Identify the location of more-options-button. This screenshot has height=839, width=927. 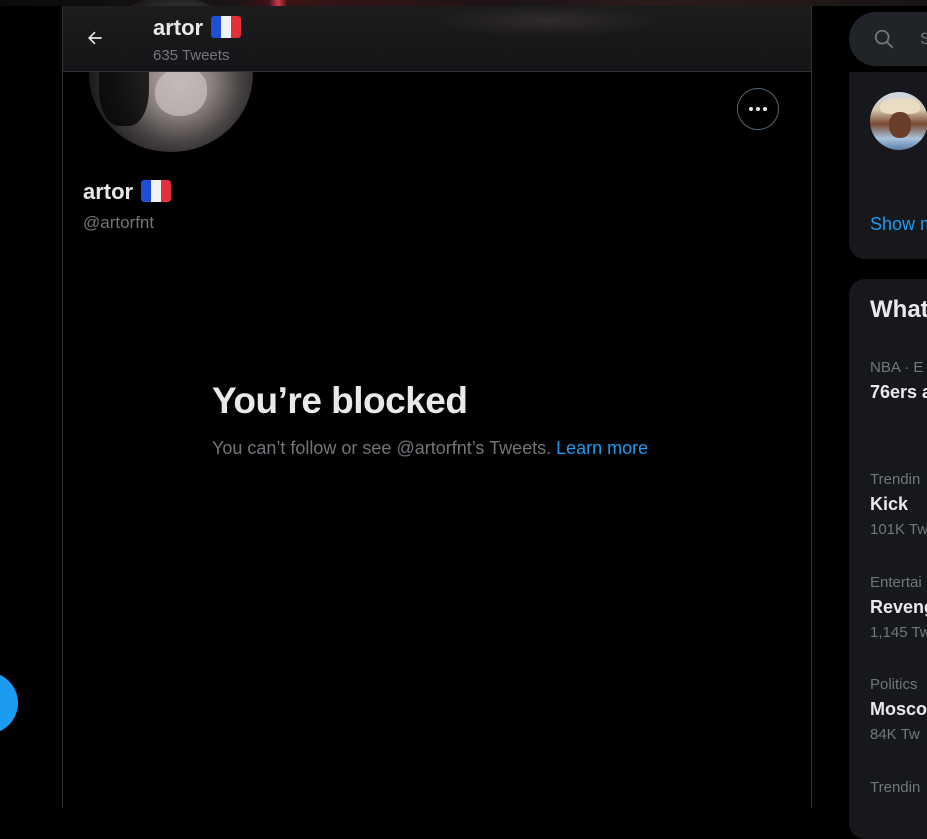
(758, 109).